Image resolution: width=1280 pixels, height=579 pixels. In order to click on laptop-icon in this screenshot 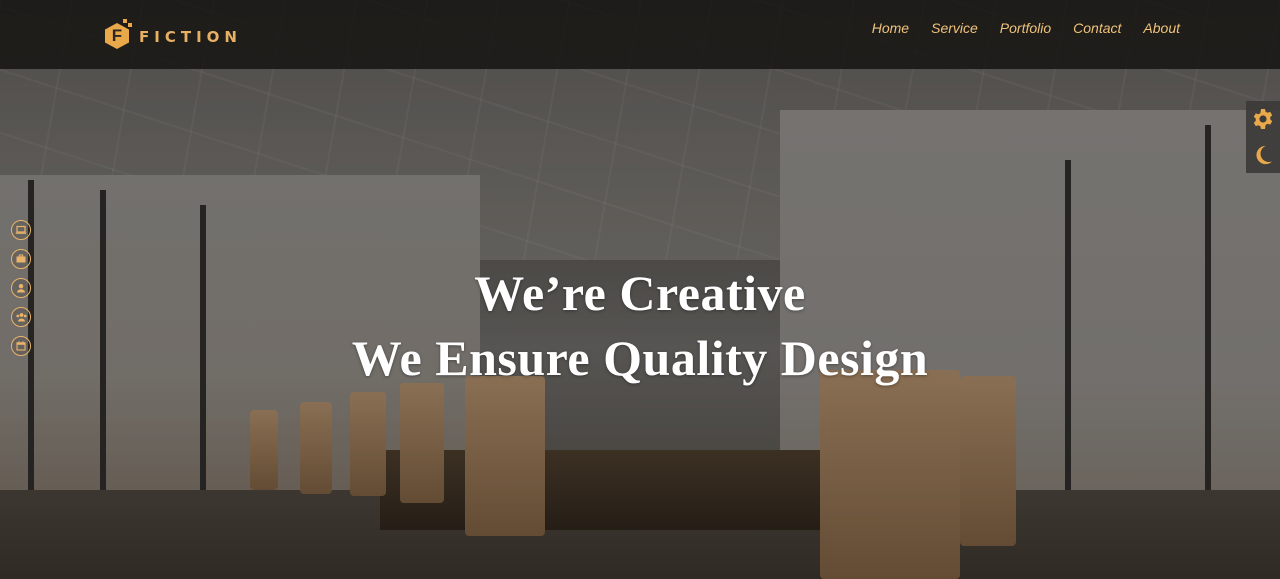, I will do `click(21, 229)`.